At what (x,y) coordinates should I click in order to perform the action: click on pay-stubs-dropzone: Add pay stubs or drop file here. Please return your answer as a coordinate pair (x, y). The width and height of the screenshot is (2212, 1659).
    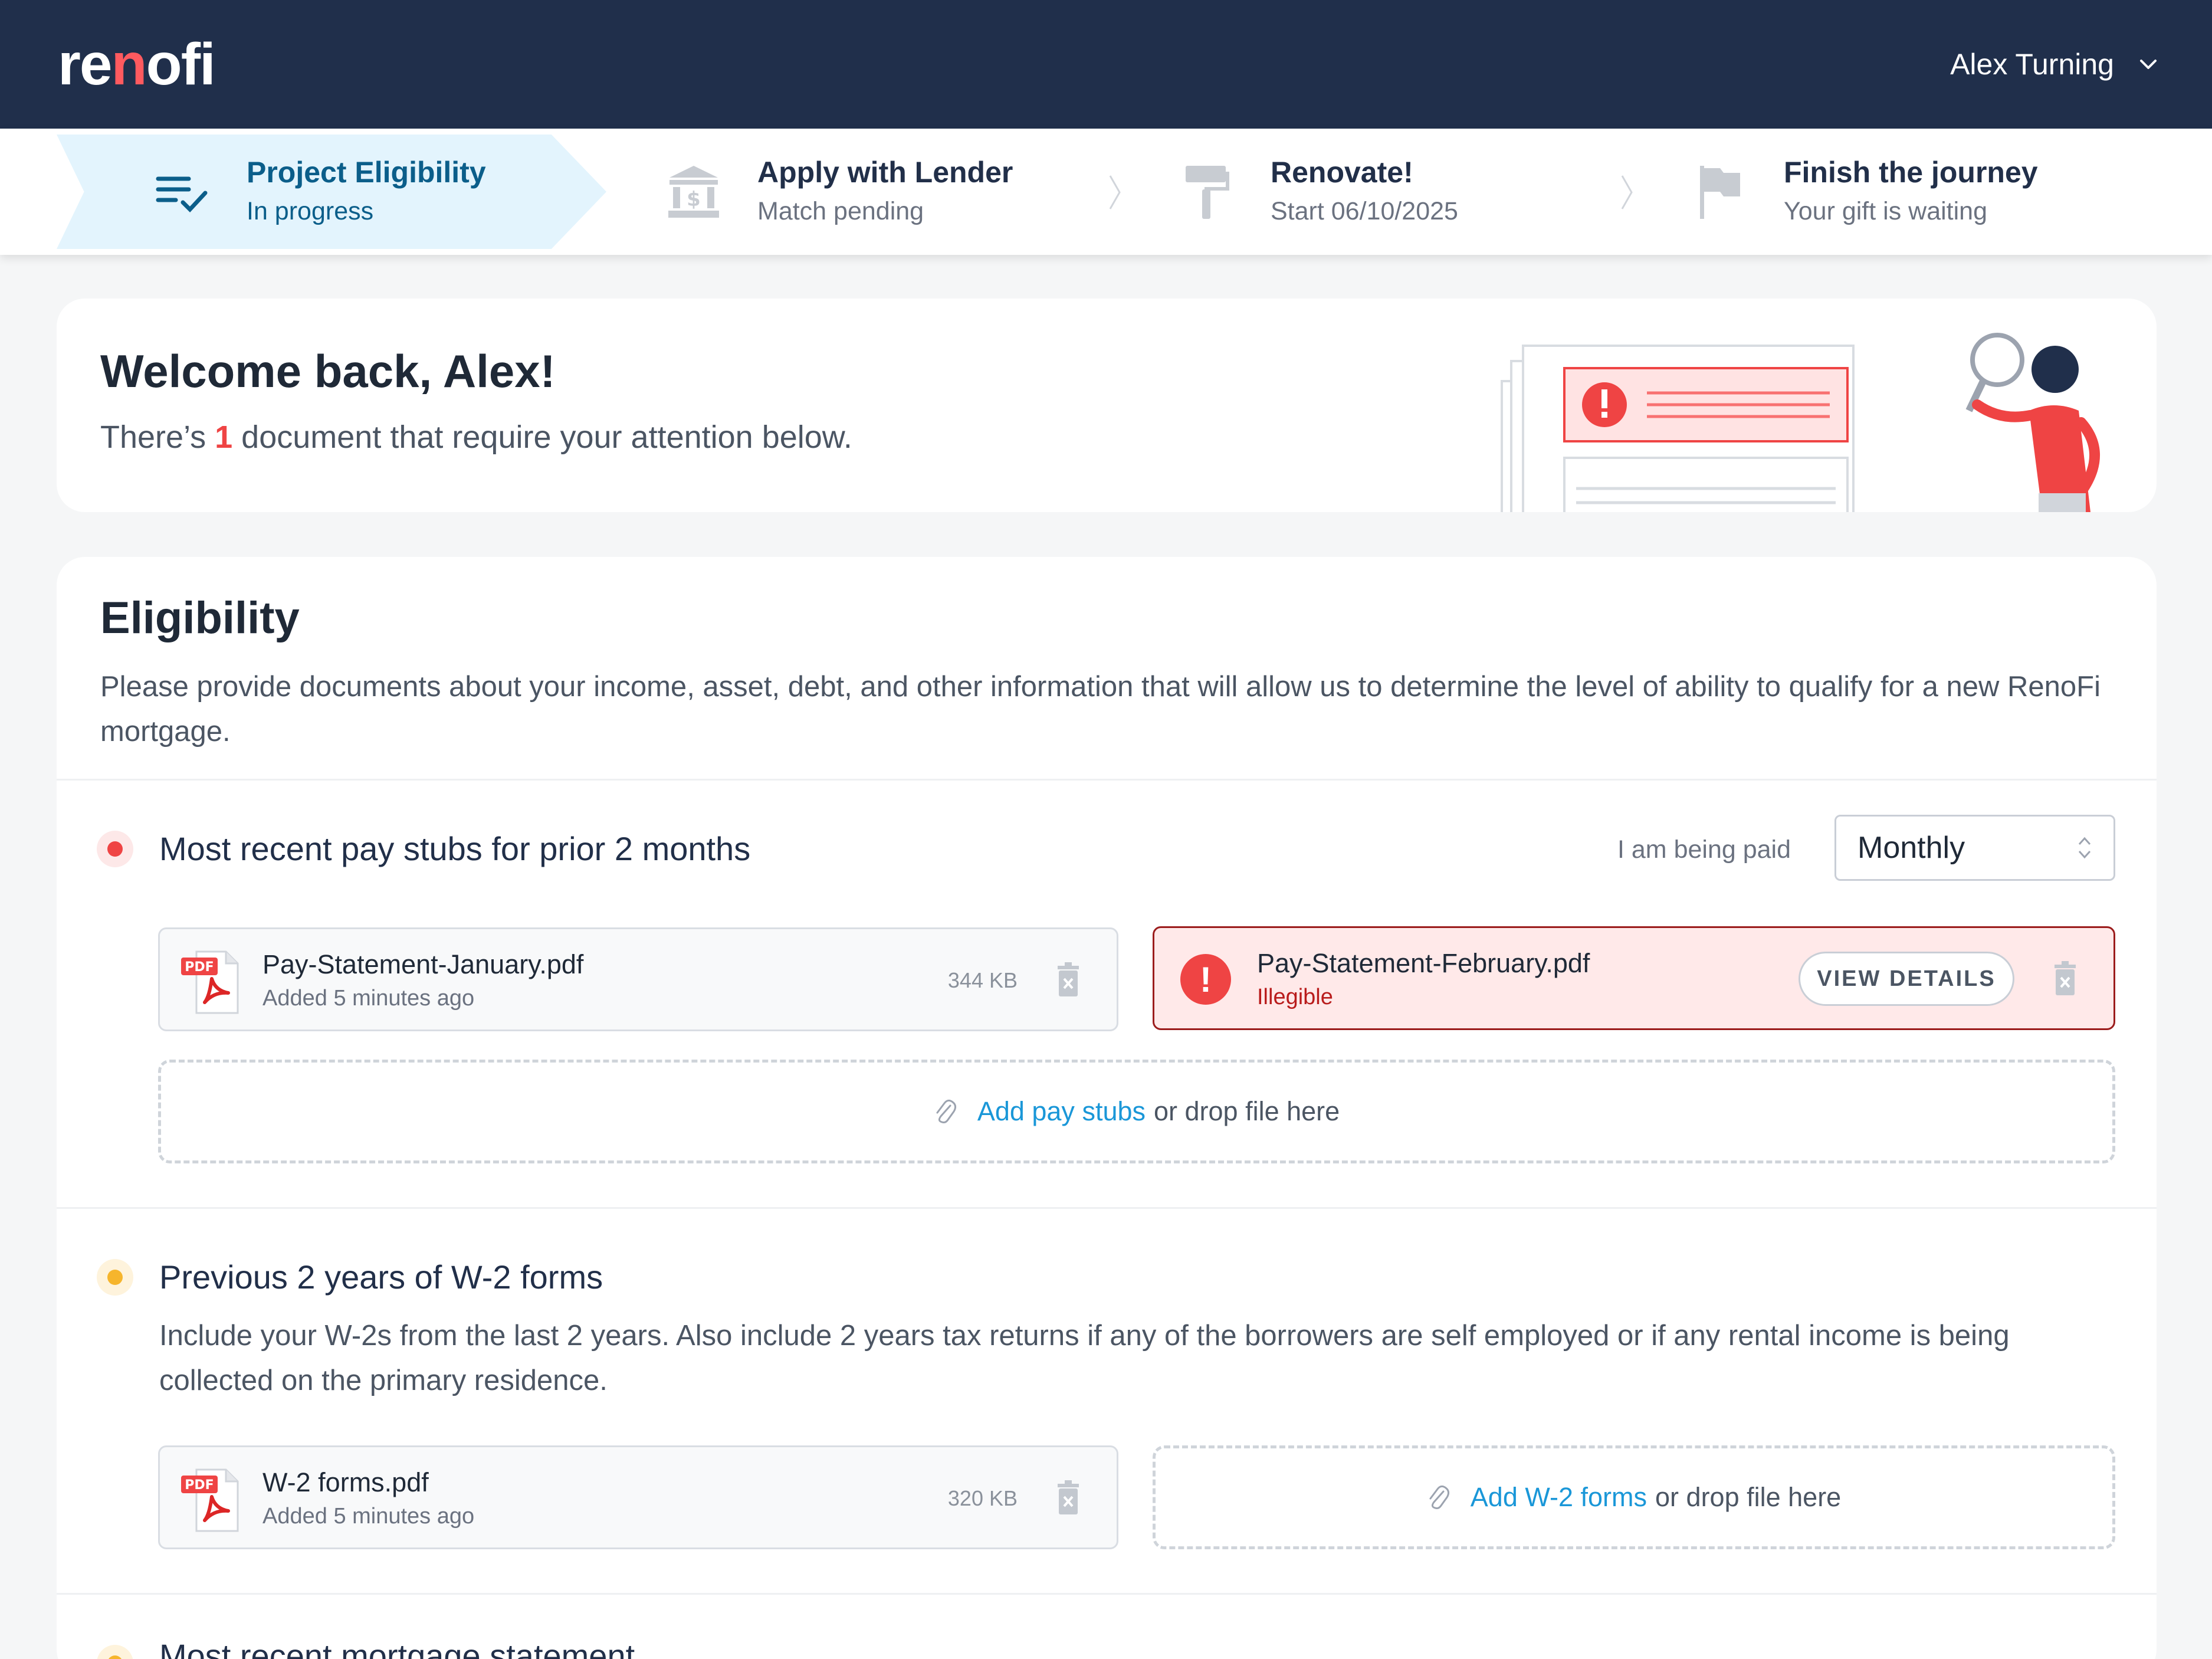
    Looking at the image, I should click on (1136, 1111).